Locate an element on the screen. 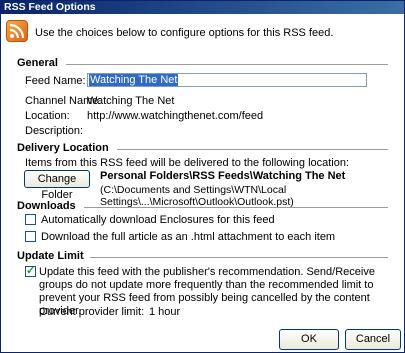  download-full-article-checkbox is located at coordinates (30, 236).